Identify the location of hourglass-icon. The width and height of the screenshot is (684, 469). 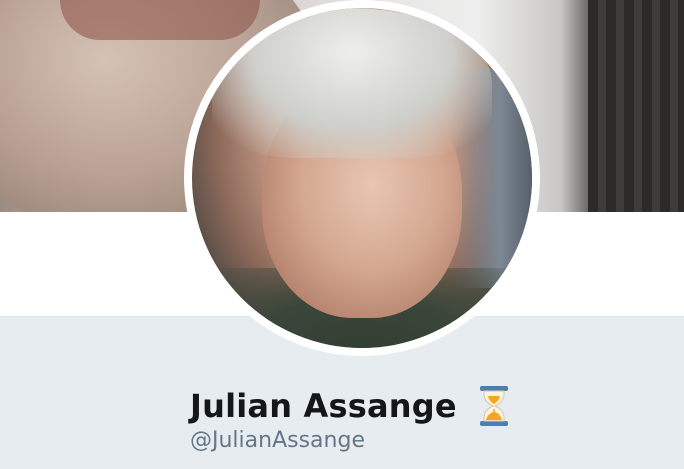
(494, 406).